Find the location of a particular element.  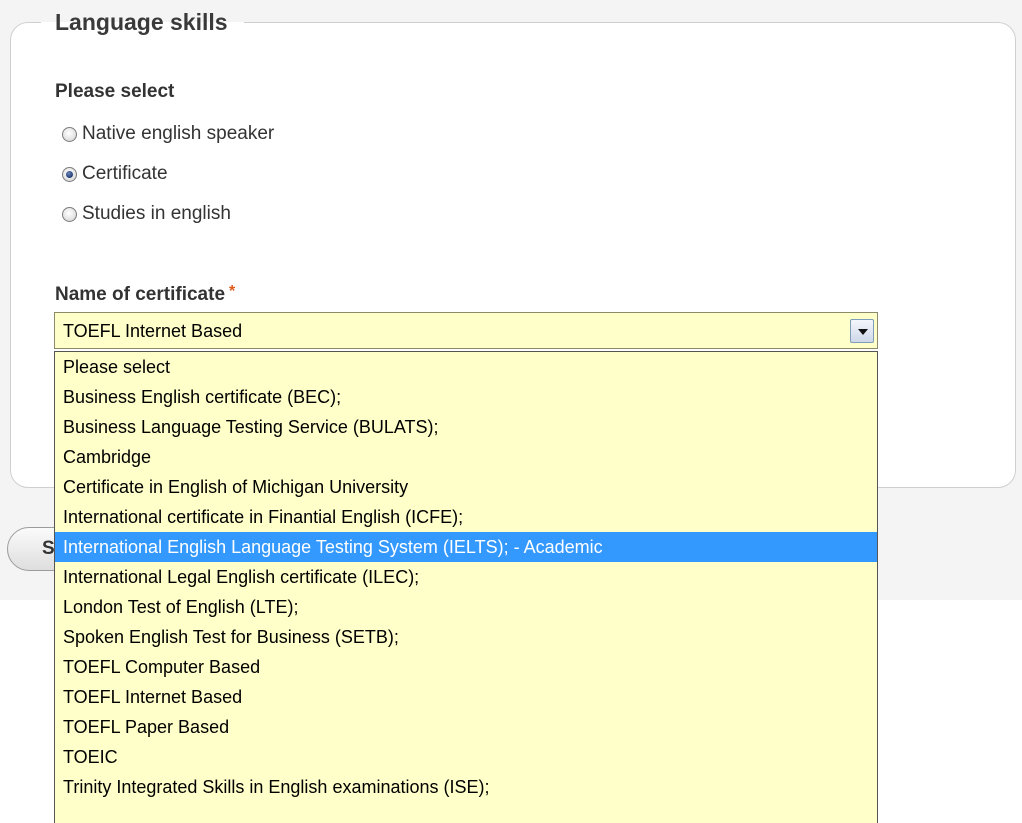

dropdown-option: Cambridge is located at coordinates (466, 457).